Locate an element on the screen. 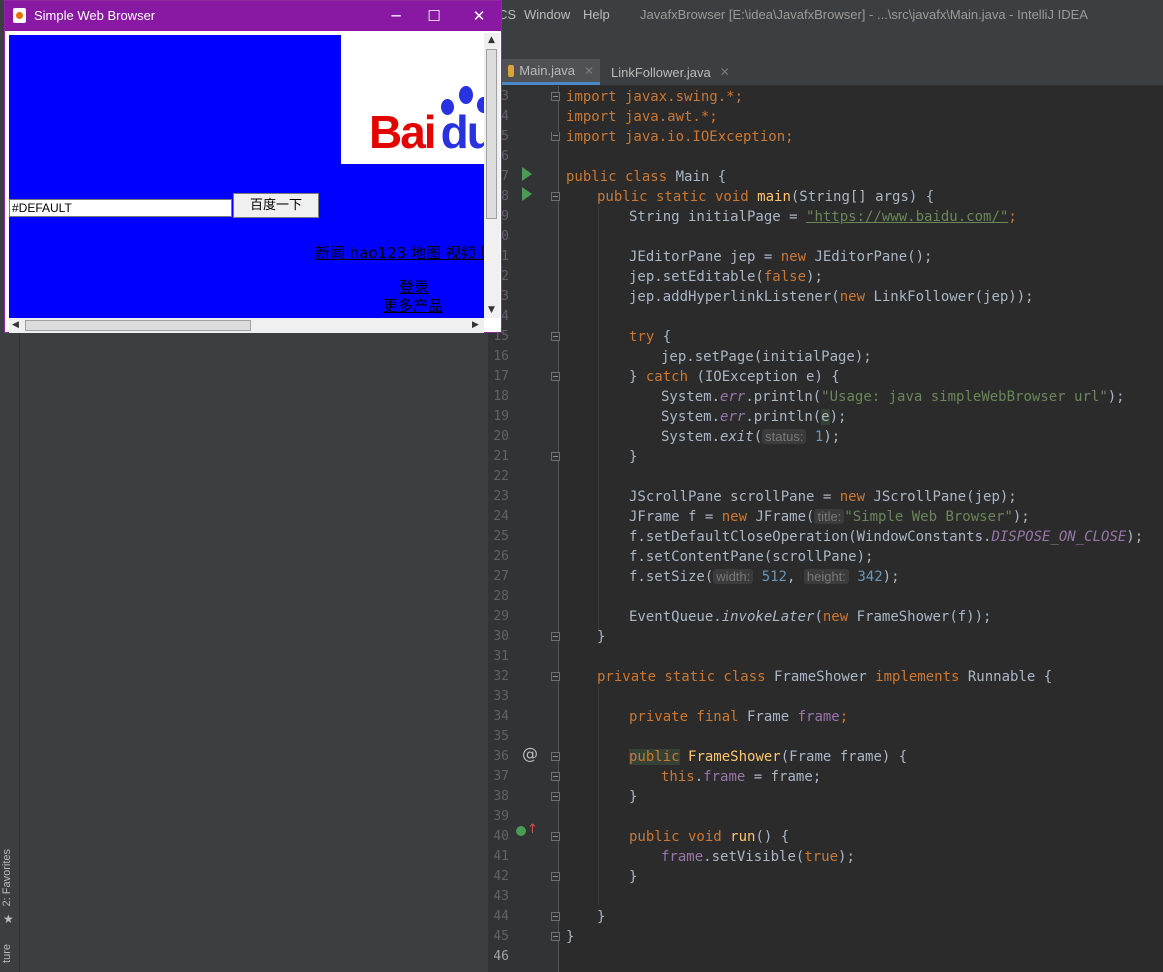 The height and width of the screenshot is (972, 1163). window-title: Simple Web Browser is located at coordinates (95, 15).